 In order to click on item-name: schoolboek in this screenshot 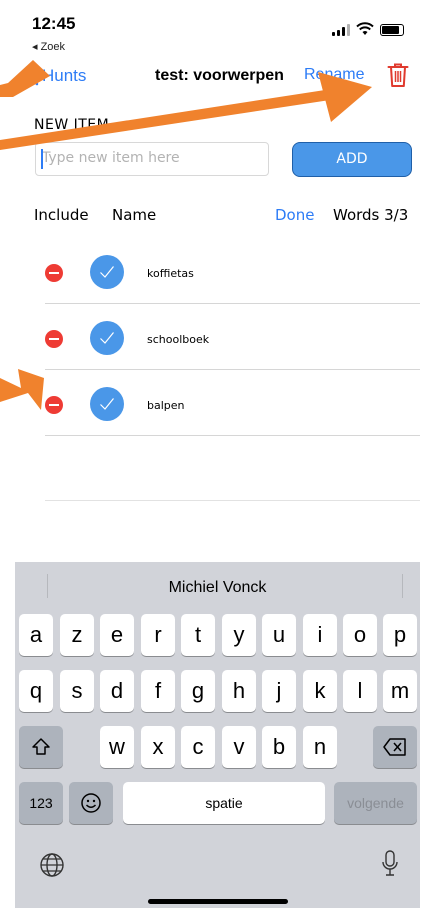, I will do `click(178, 339)`.